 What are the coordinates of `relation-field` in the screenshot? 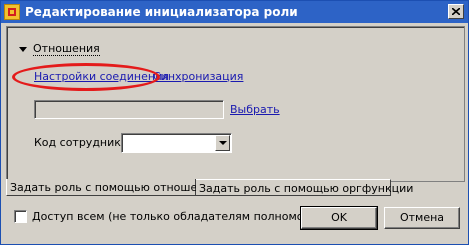 It's located at (129, 109).